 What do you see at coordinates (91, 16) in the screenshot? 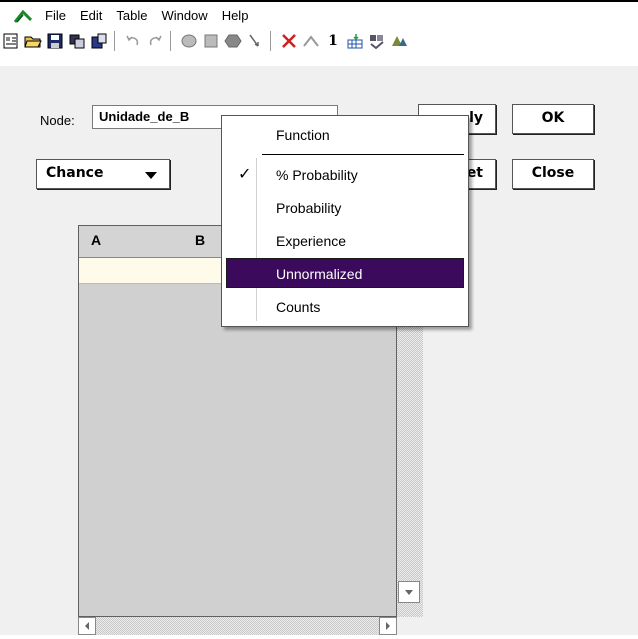
I see `menu-edit: Edit` at bounding box center [91, 16].